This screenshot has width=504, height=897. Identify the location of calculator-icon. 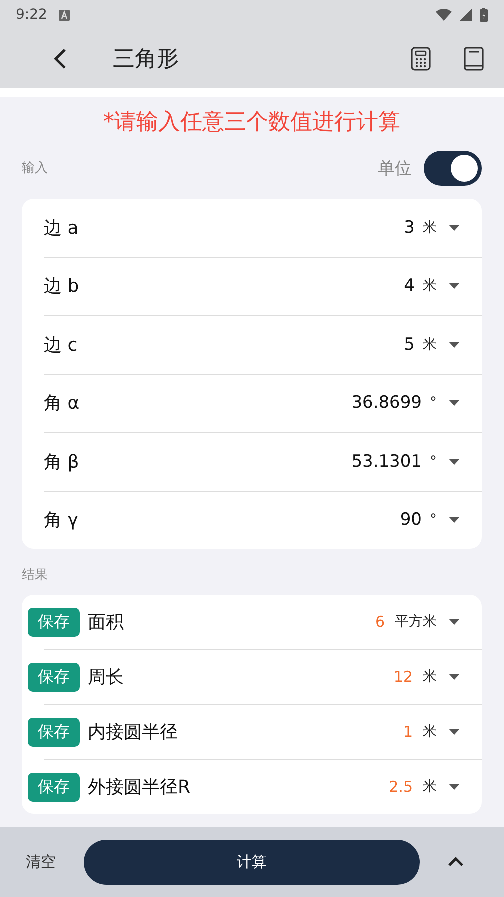
(421, 59).